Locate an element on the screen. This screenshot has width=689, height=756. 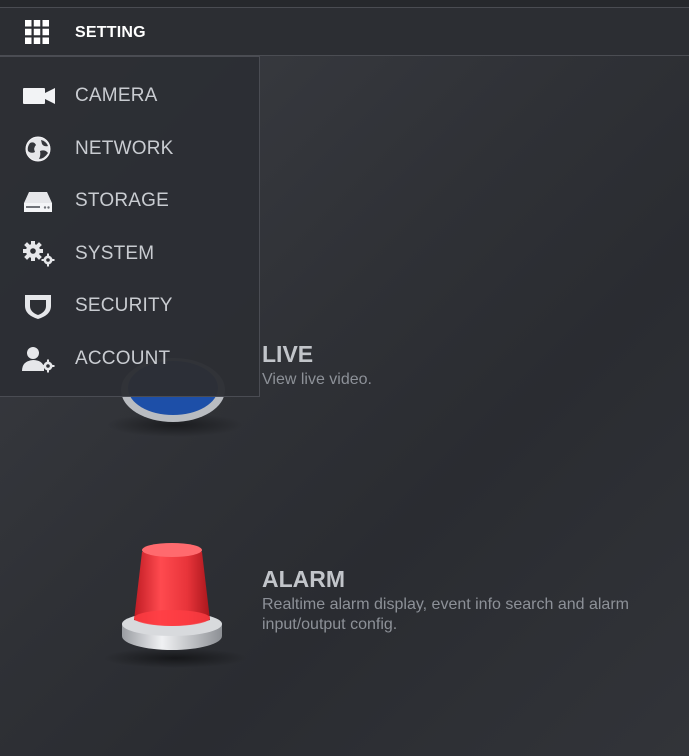
alarm-siren-icon is located at coordinates (175, 605).